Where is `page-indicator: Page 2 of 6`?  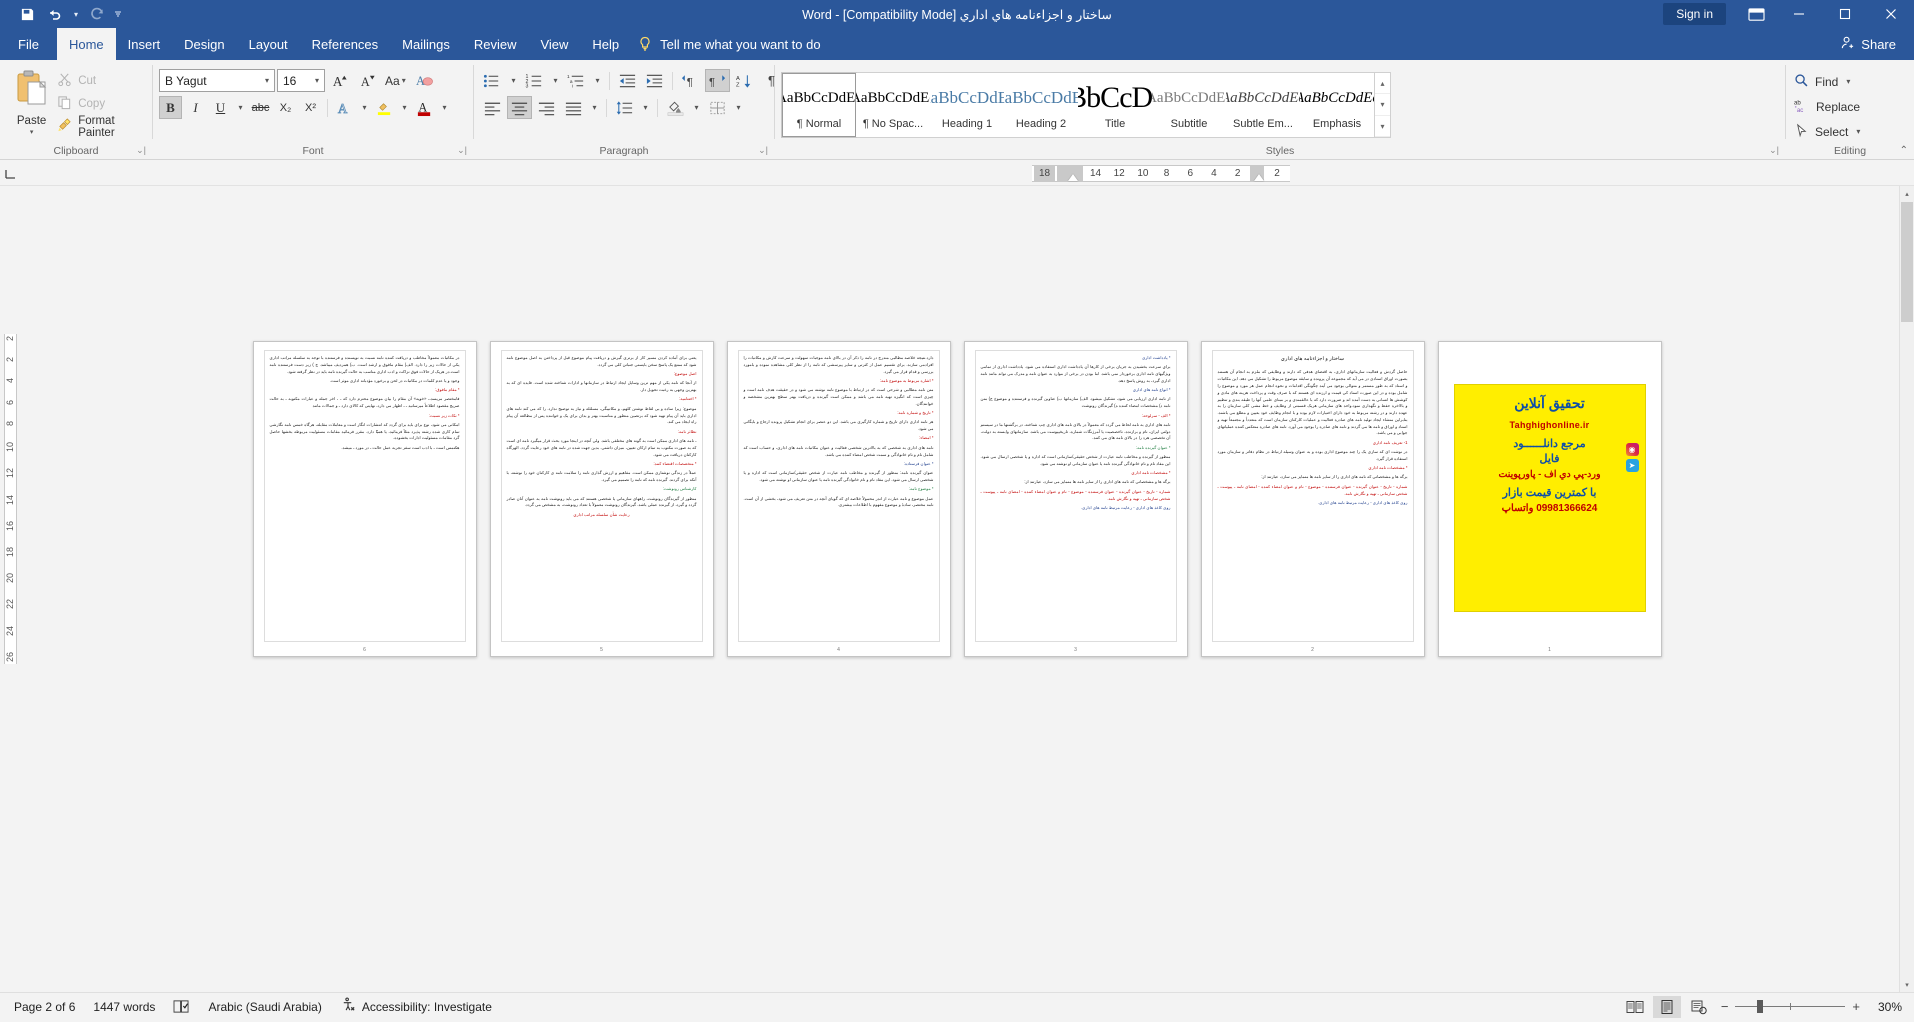 page-indicator: Page 2 of 6 is located at coordinates (44, 1007).